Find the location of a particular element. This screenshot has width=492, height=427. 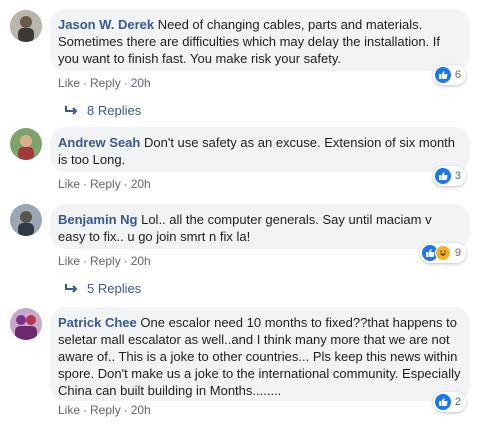

reaction-count: 3 is located at coordinates (457, 176).